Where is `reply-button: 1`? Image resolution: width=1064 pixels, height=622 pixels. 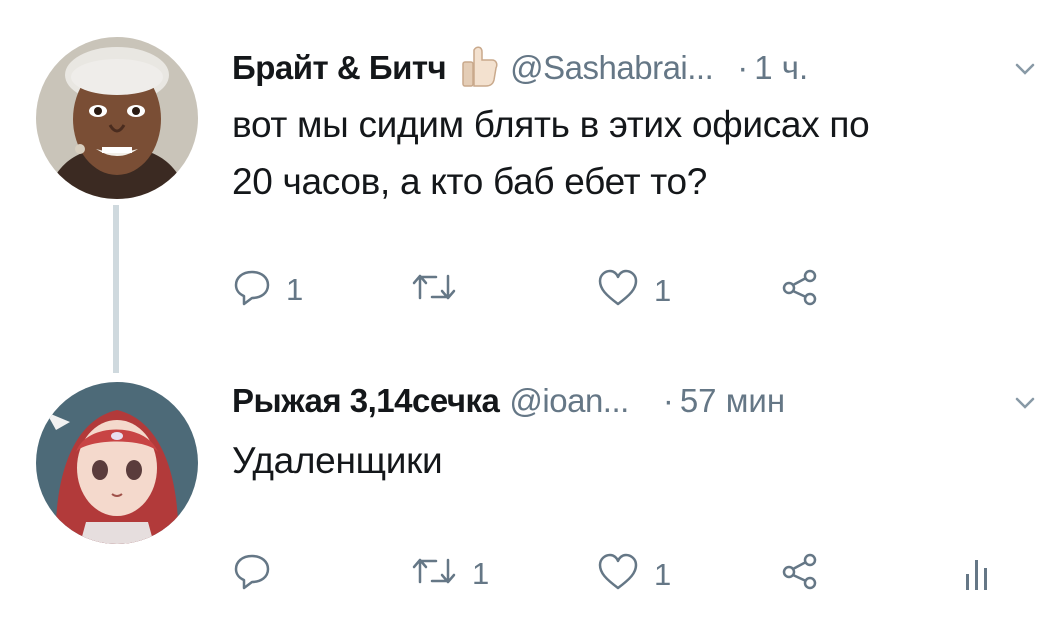 reply-button: 1 is located at coordinates (267, 289).